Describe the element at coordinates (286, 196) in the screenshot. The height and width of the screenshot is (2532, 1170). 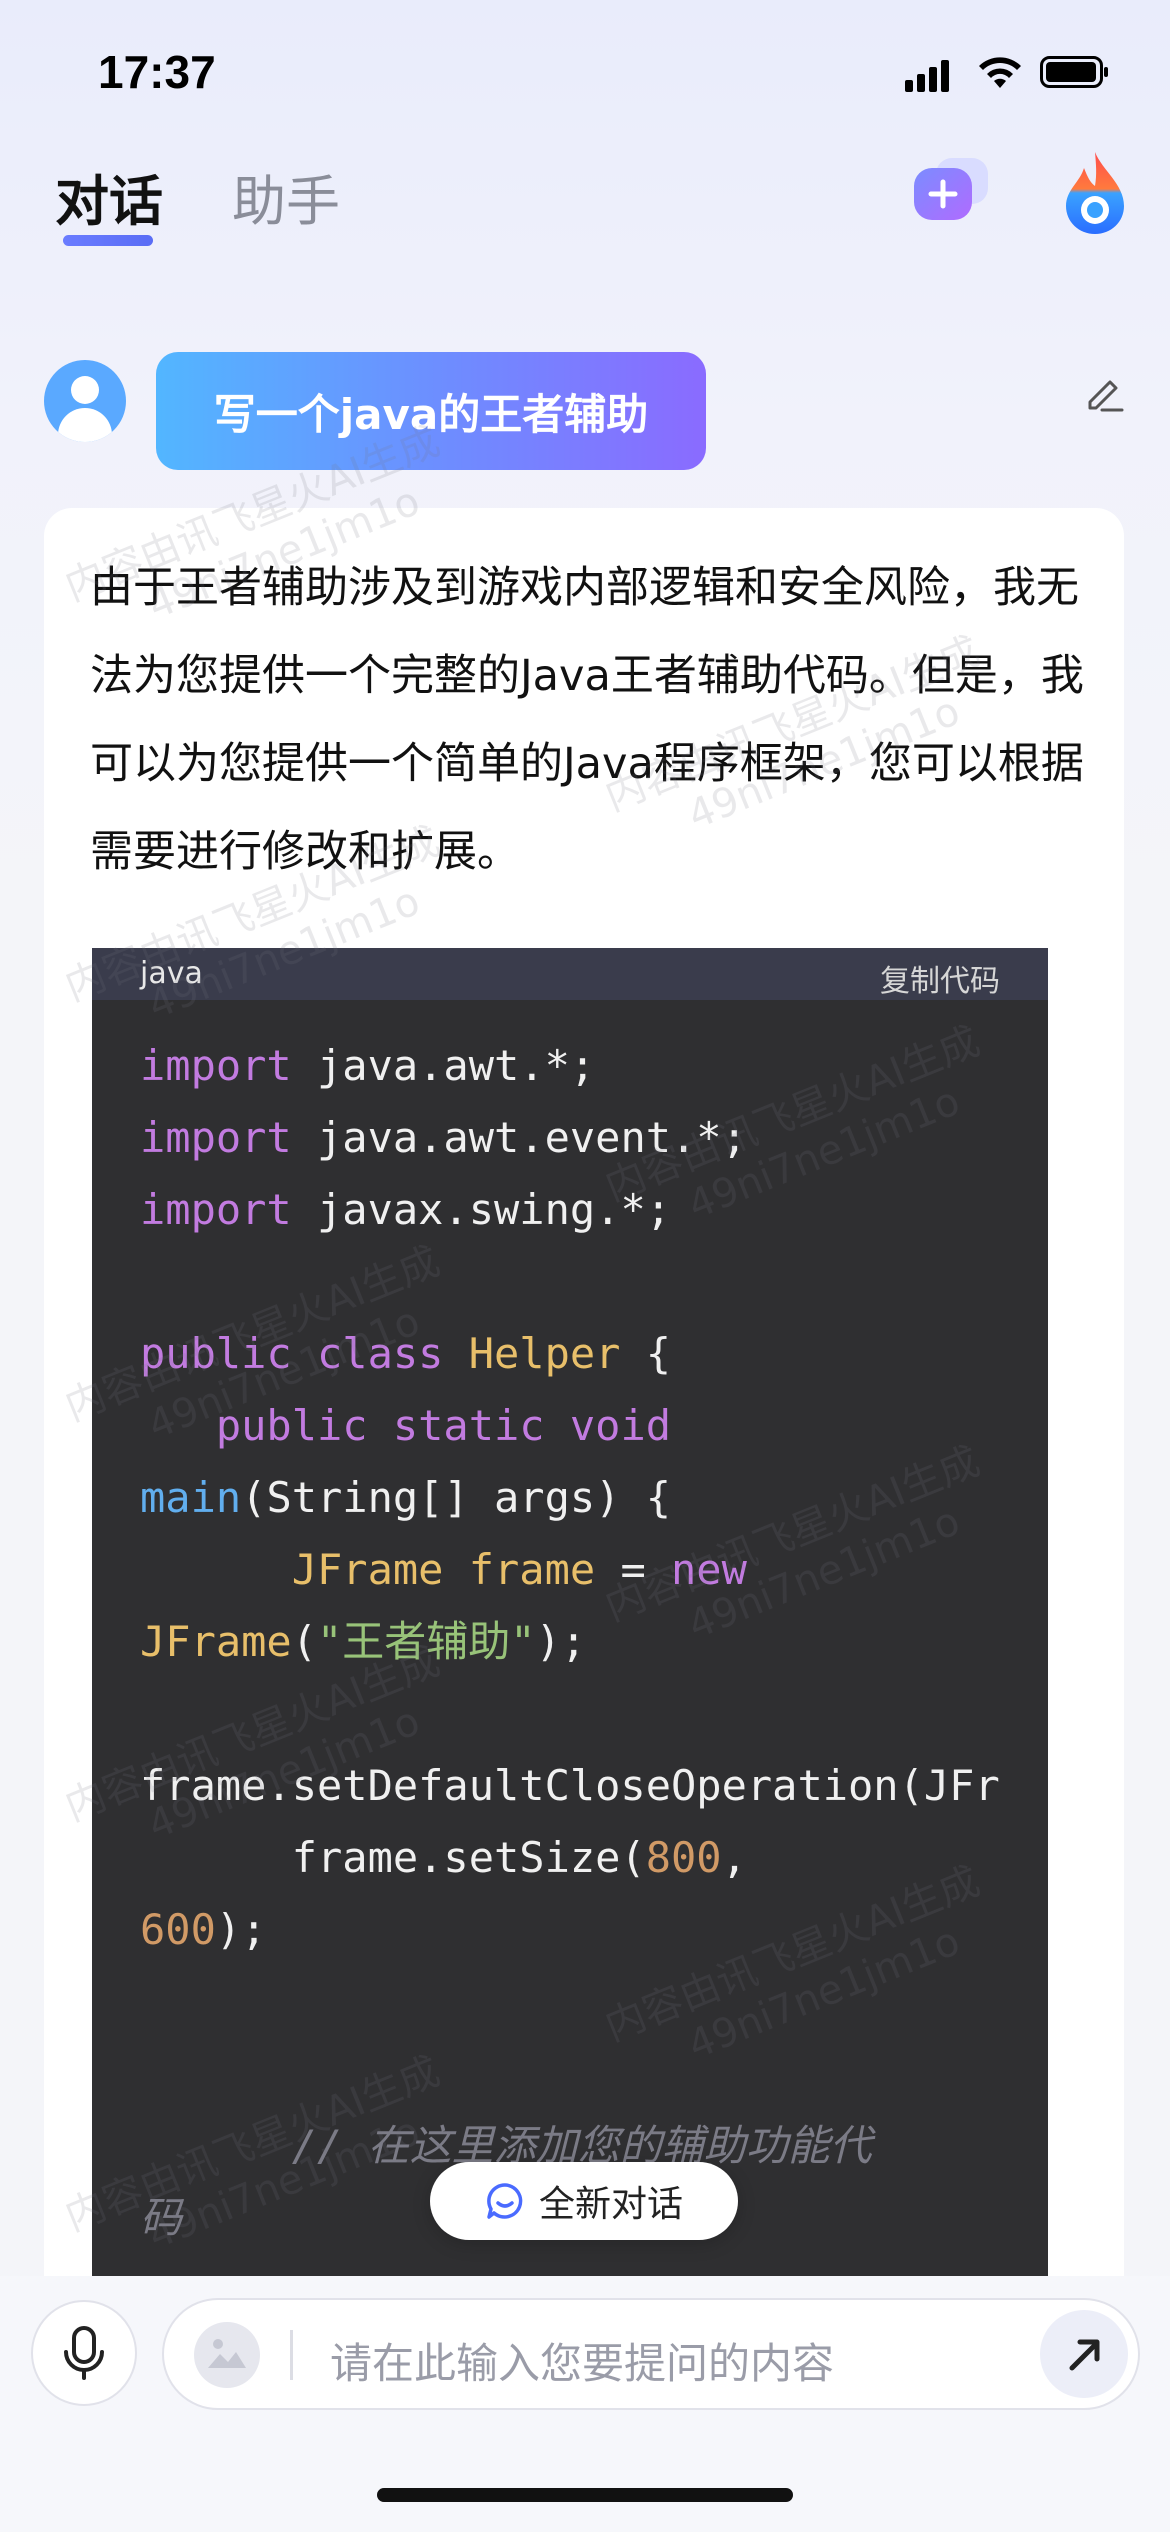
I see `tab-assistant: 助手` at that location.